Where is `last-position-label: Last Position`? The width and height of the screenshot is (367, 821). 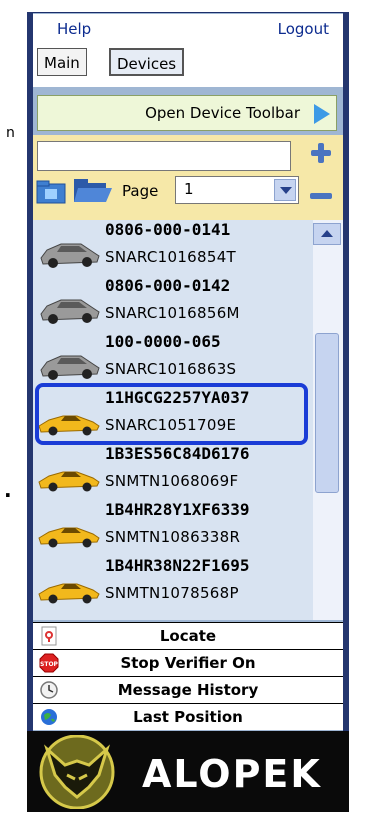 last-position-label: Last Position is located at coordinates (188, 717).